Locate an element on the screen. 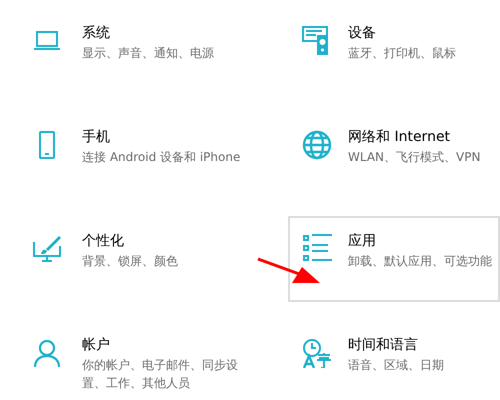 The image size is (500, 400). category-tile: 应用 卸载、默认应用、可选功能 is located at coordinates (394, 259).